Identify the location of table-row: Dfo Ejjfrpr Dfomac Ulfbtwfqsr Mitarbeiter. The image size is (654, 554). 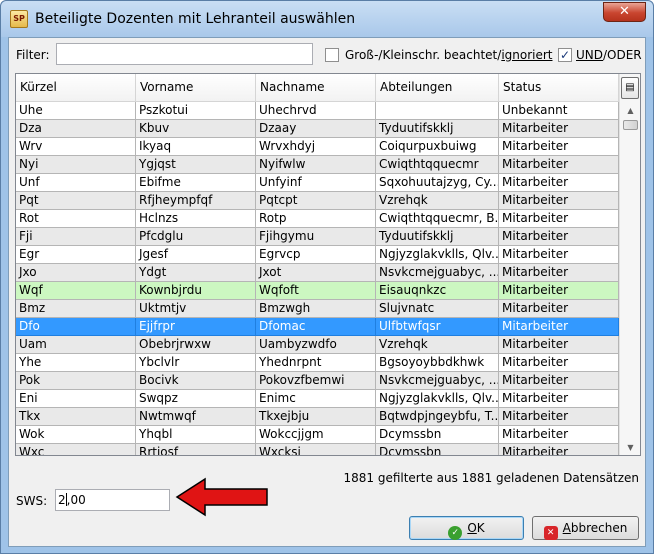
(317, 327).